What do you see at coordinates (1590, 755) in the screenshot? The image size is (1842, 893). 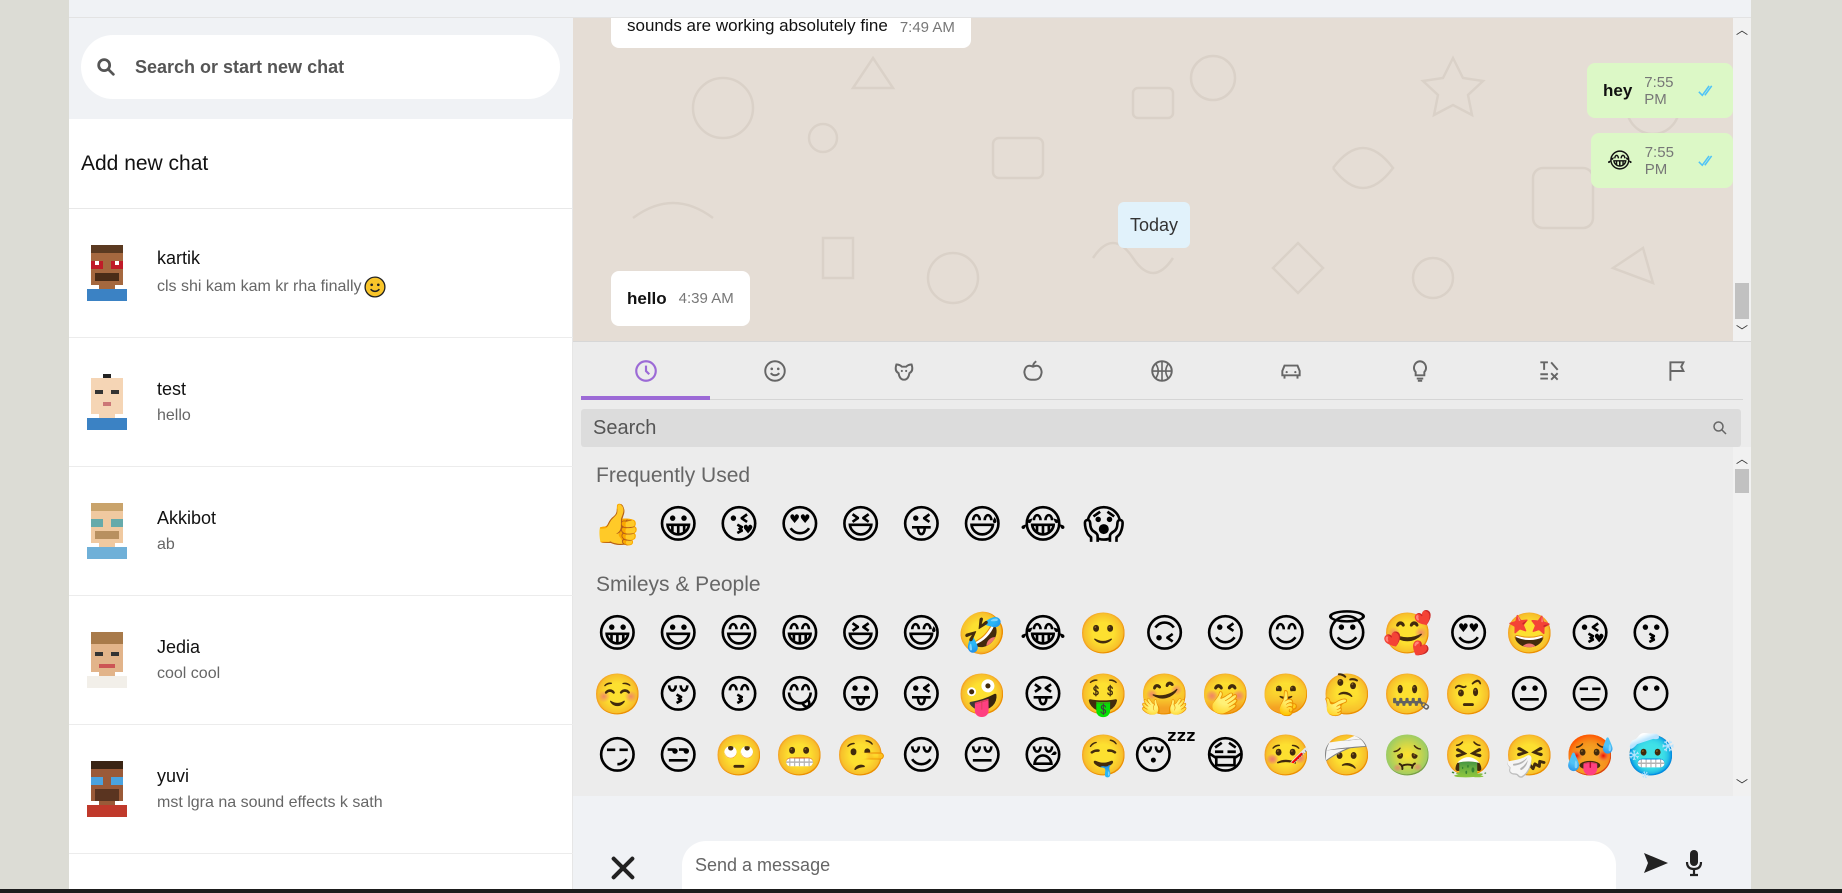 I see `emoji-button: 🥵` at bounding box center [1590, 755].